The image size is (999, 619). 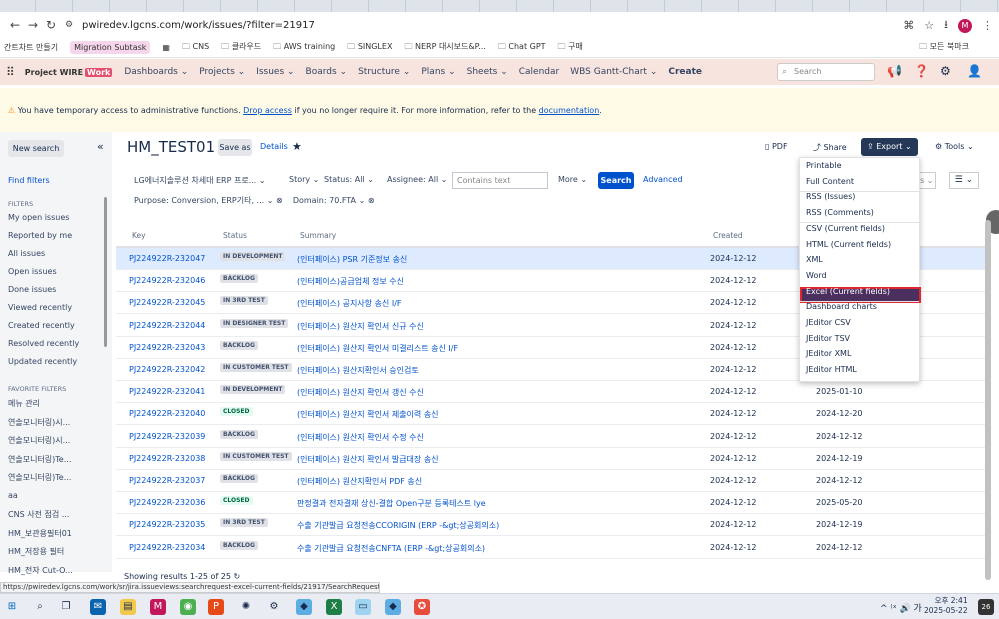 I want to click on favorite-filter-item: 메뉴 관리, so click(x=24, y=403).